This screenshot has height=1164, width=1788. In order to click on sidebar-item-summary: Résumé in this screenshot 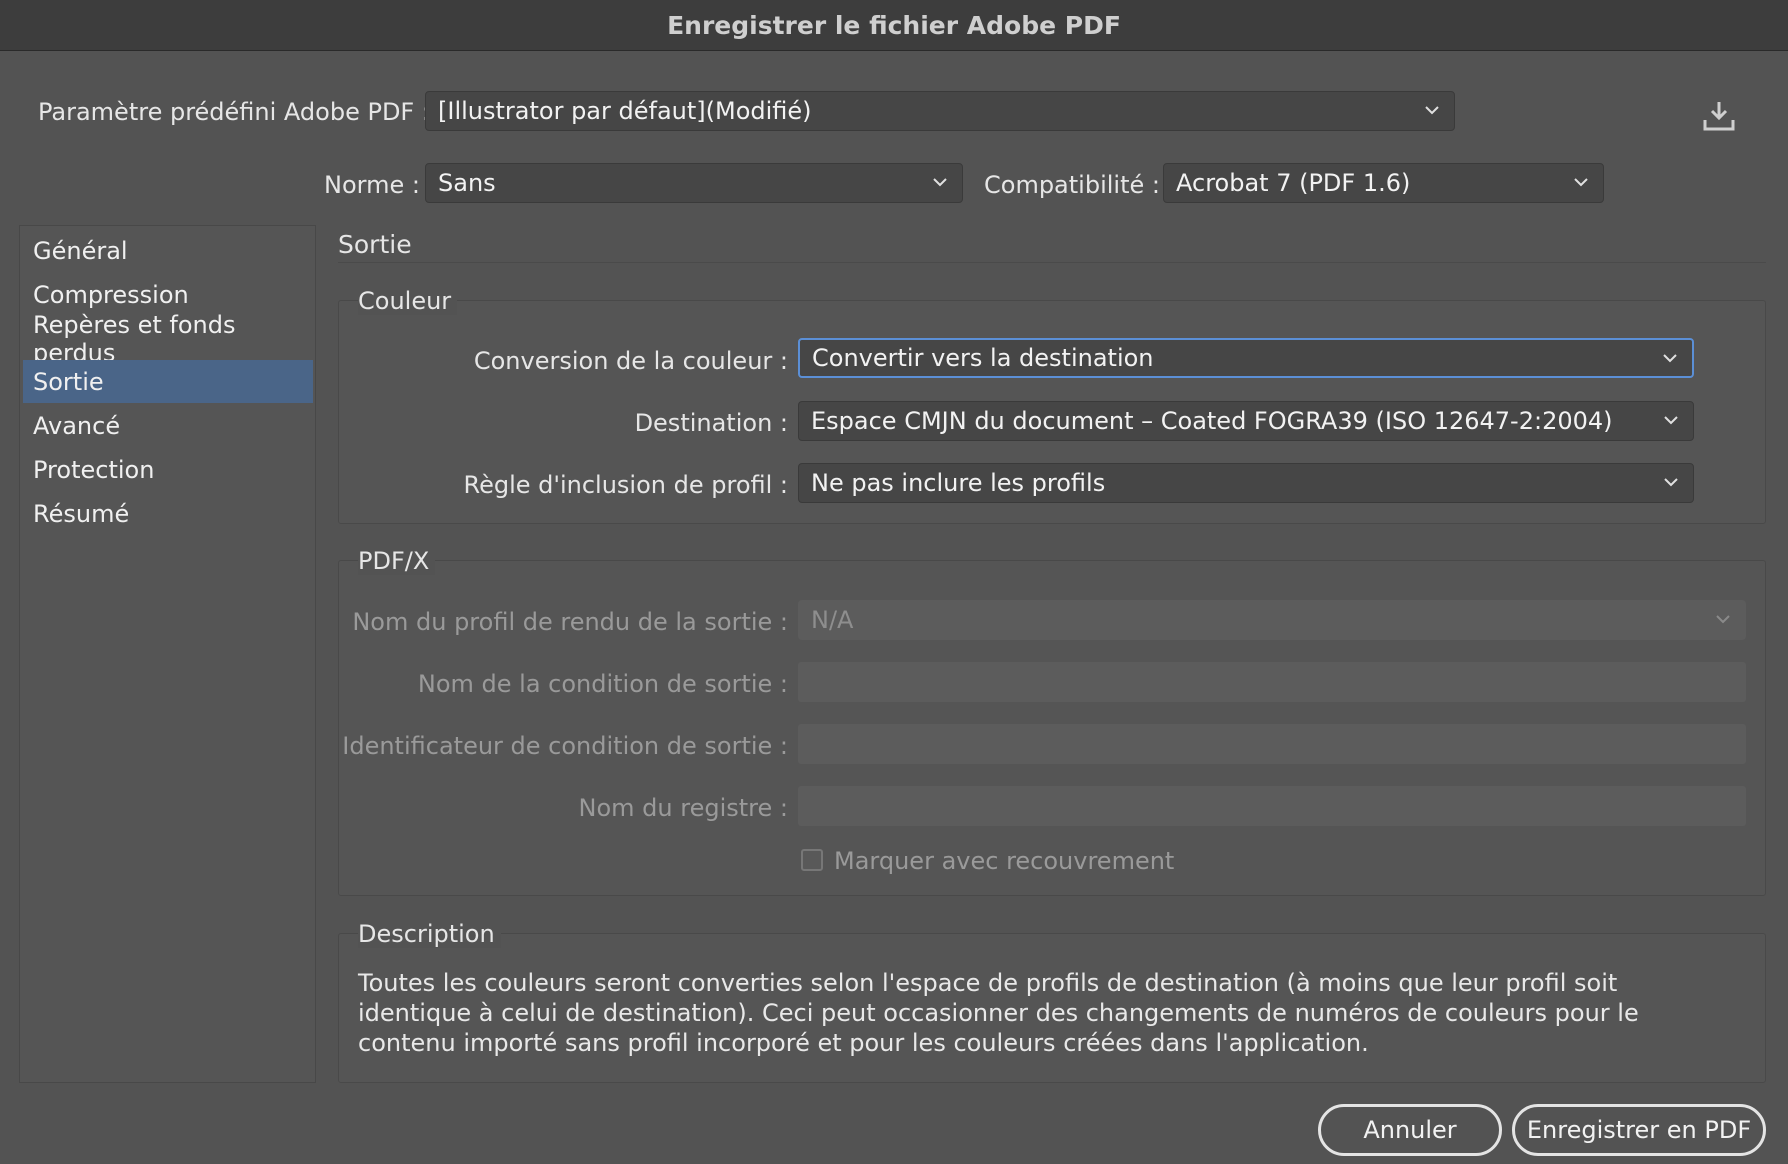, I will do `click(168, 513)`.